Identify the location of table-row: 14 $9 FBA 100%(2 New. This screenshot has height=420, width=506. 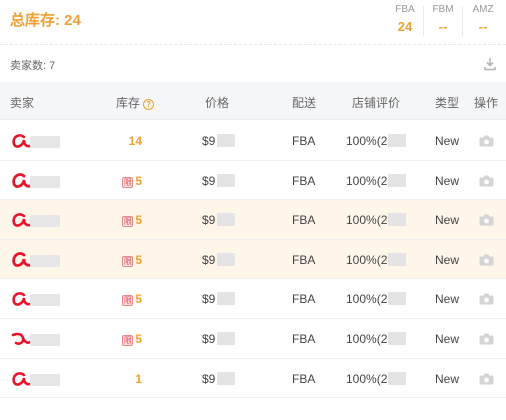
(253, 141).